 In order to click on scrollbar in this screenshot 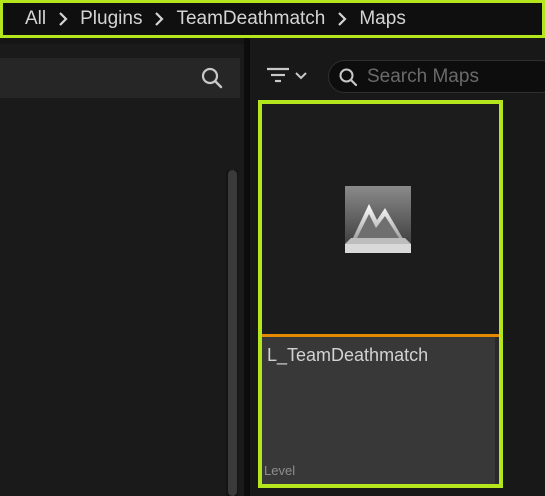, I will do `click(232, 333)`.